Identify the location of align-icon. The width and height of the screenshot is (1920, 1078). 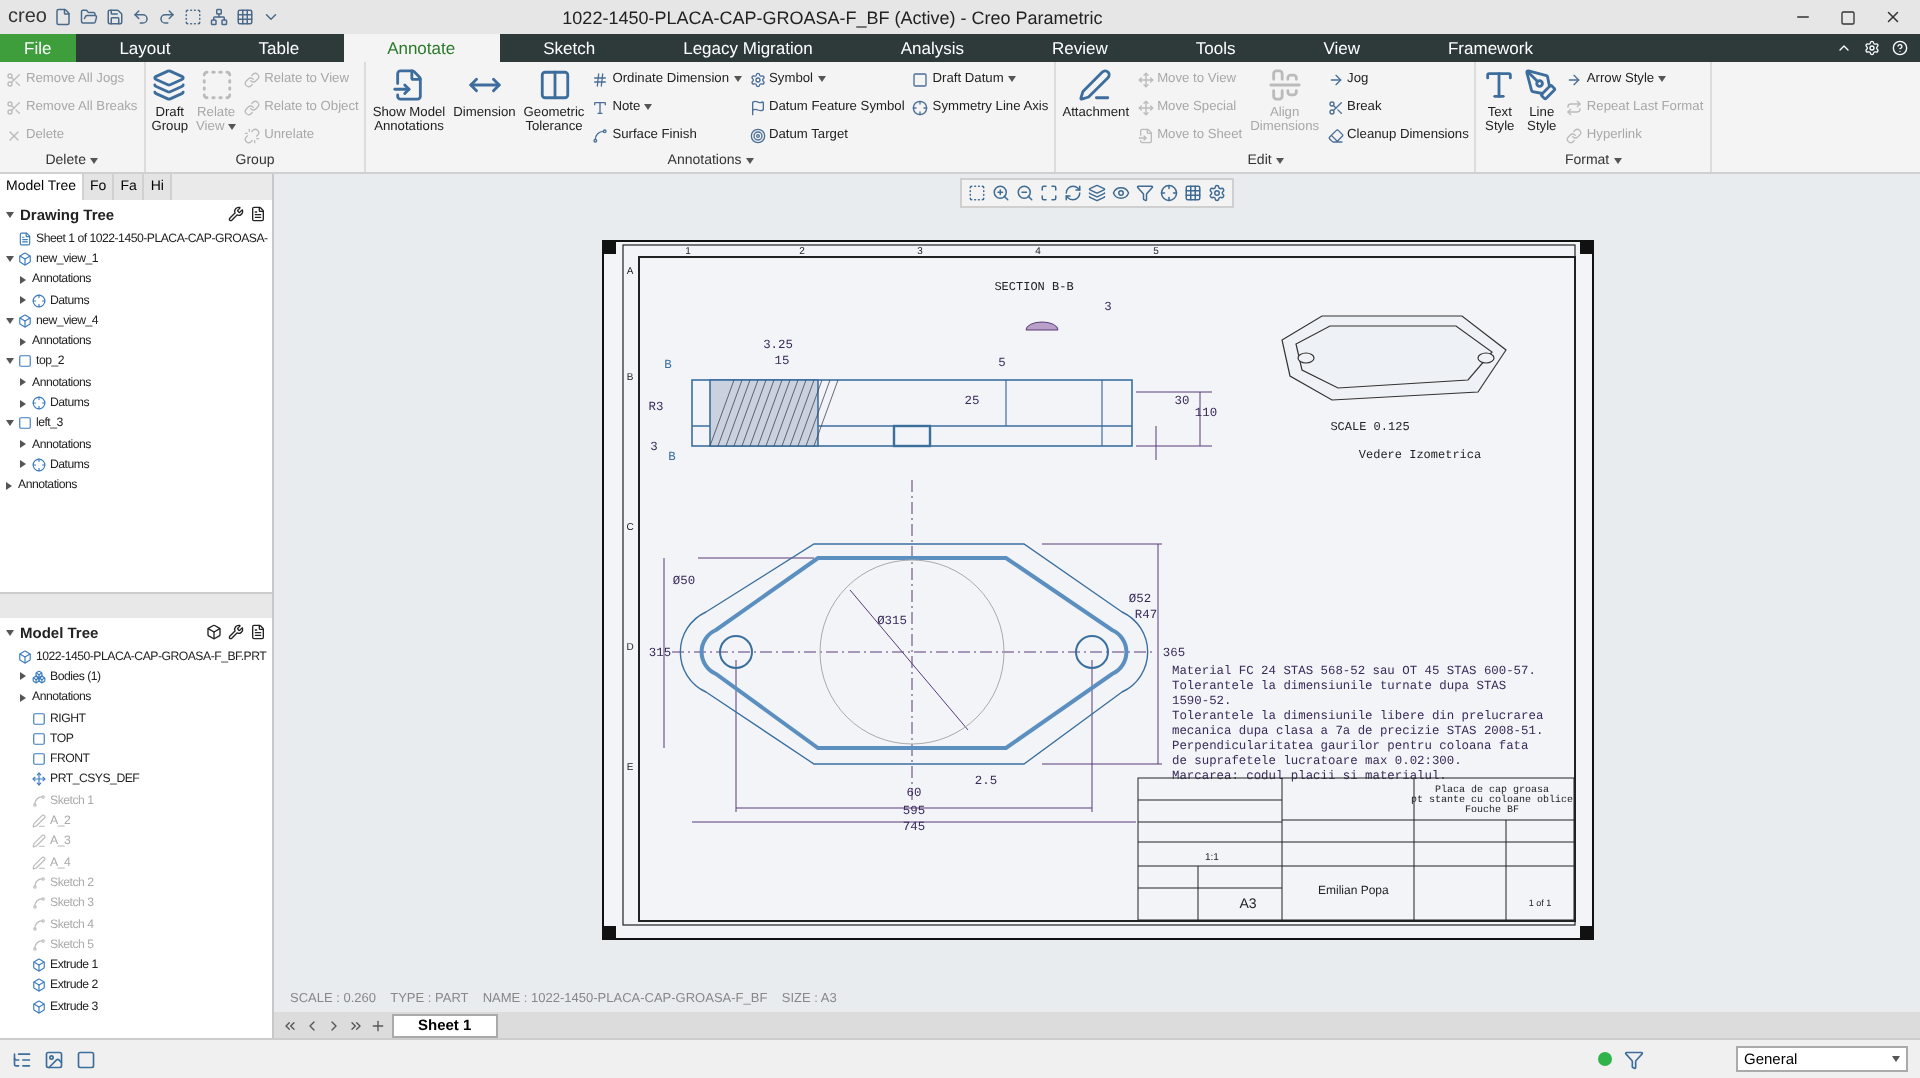
(1284, 85).